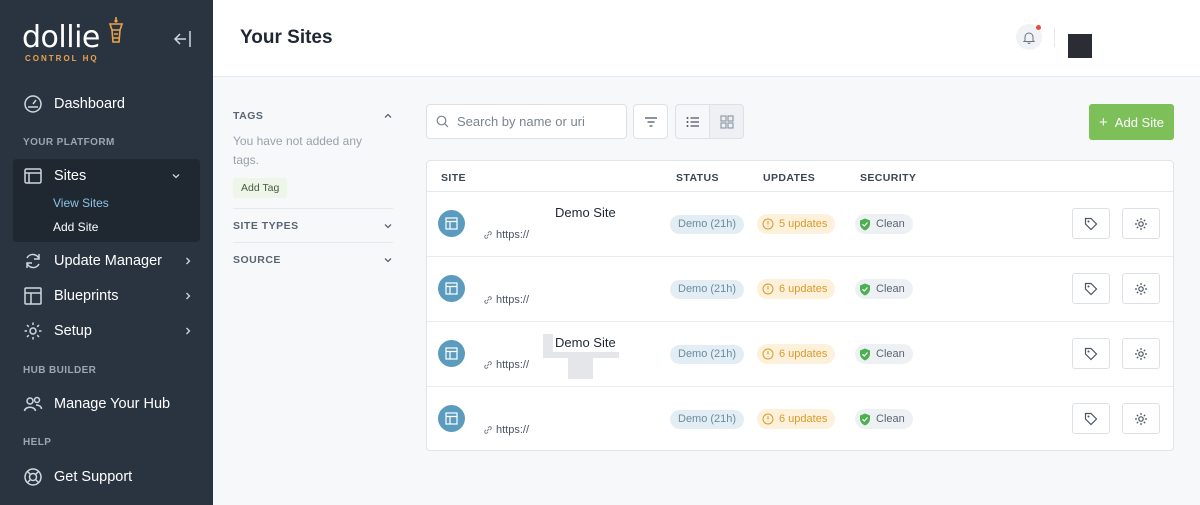 The image size is (1200, 505). I want to click on add-site-button: + Add Site, so click(1131, 122).